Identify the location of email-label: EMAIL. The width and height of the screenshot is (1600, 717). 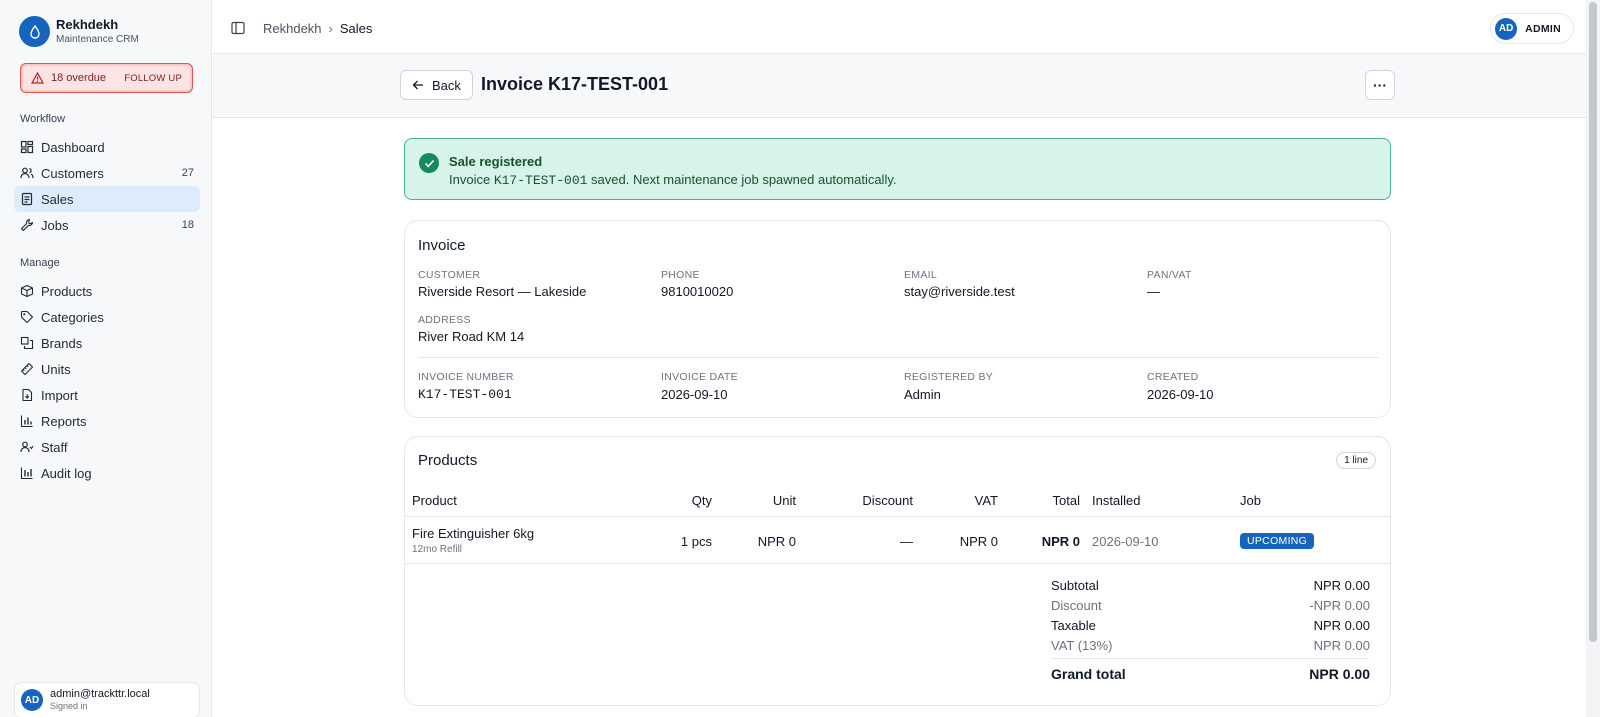
(921, 275).